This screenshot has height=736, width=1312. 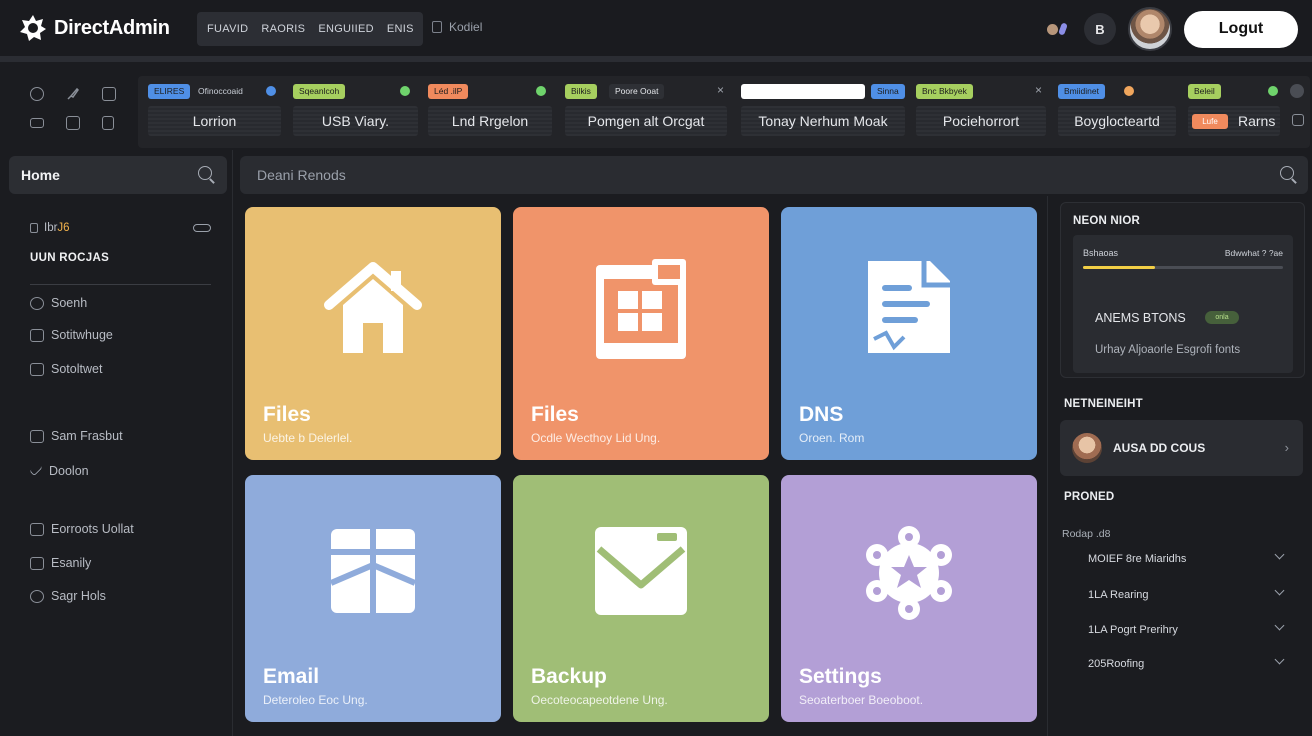 I want to click on status-dot-icon, so click(x=1273, y=91).